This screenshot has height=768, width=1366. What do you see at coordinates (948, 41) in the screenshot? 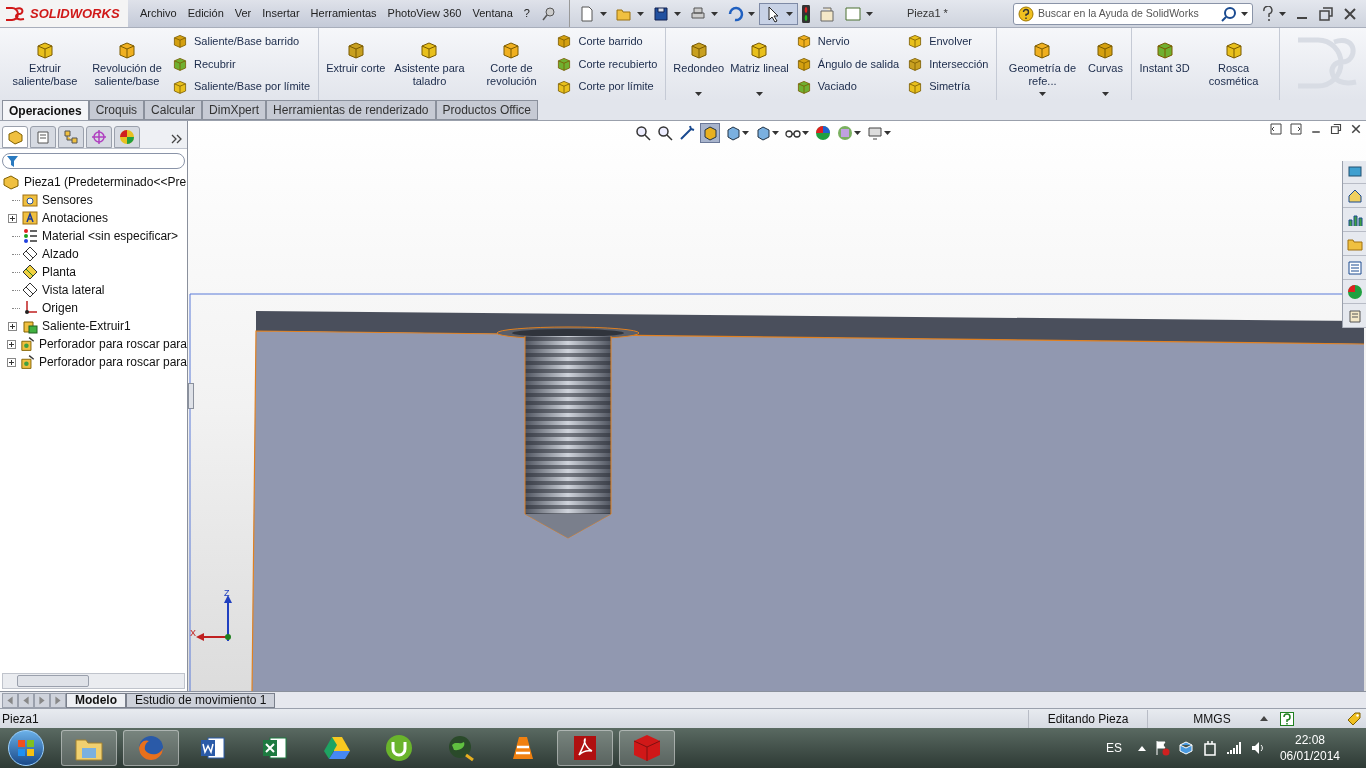
I see `ribbon-command: Envolver` at bounding box center [948, 41].